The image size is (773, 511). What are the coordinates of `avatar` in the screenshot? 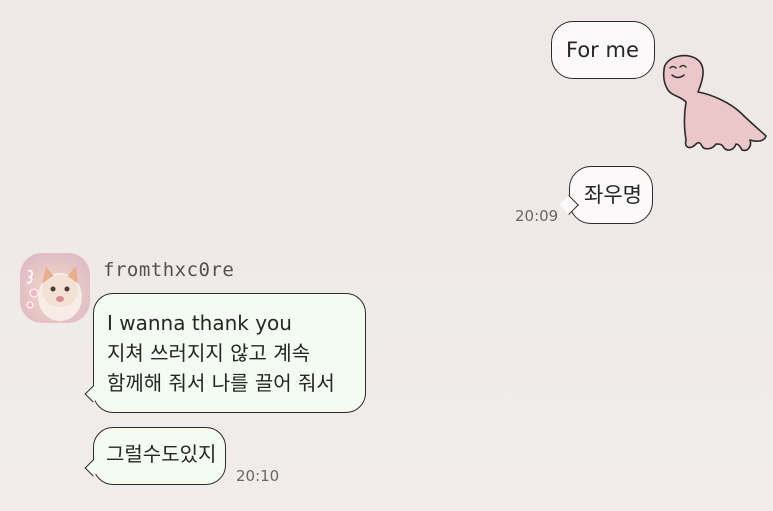 It's located at (55, 288).